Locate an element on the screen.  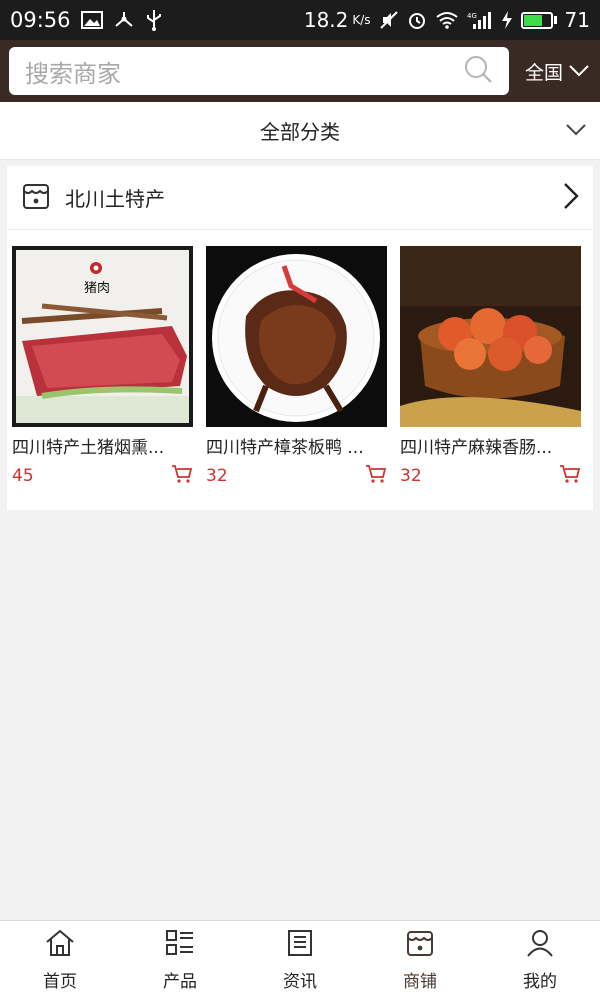
nav-item-me: 我的 is located at coordinates (540, 960).